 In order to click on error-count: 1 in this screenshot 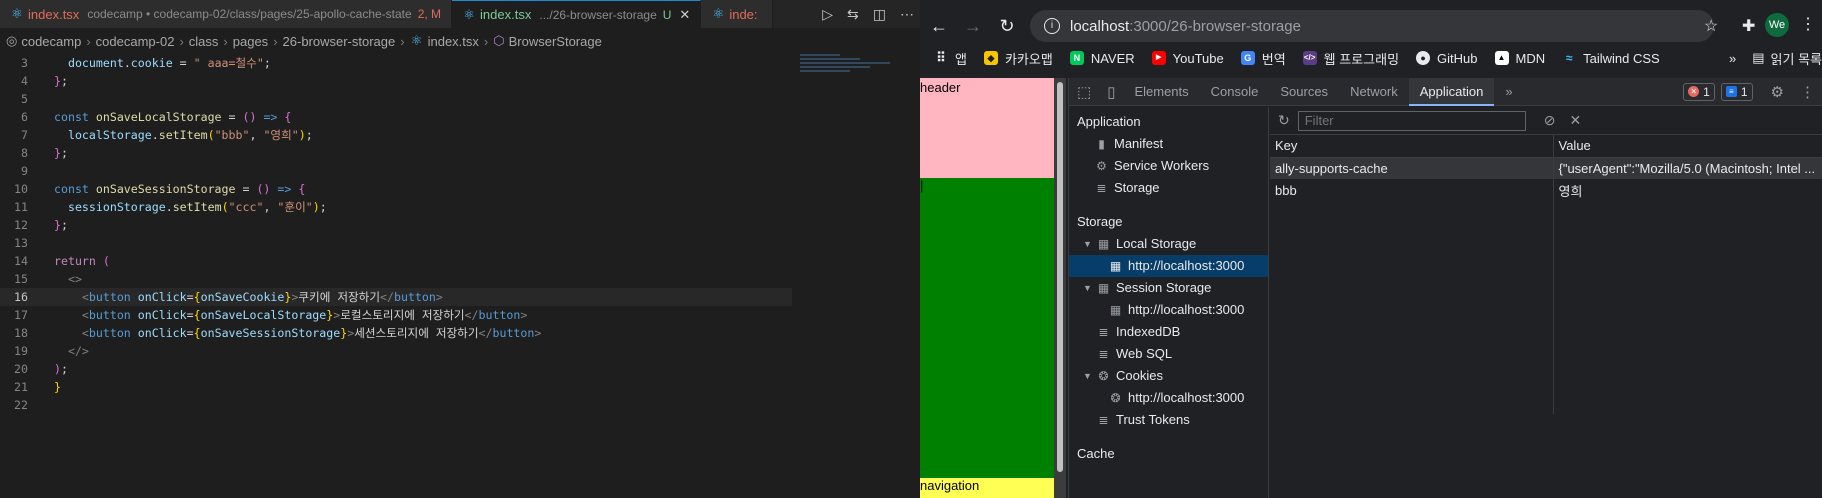, I will do `click(1706, 91)`.